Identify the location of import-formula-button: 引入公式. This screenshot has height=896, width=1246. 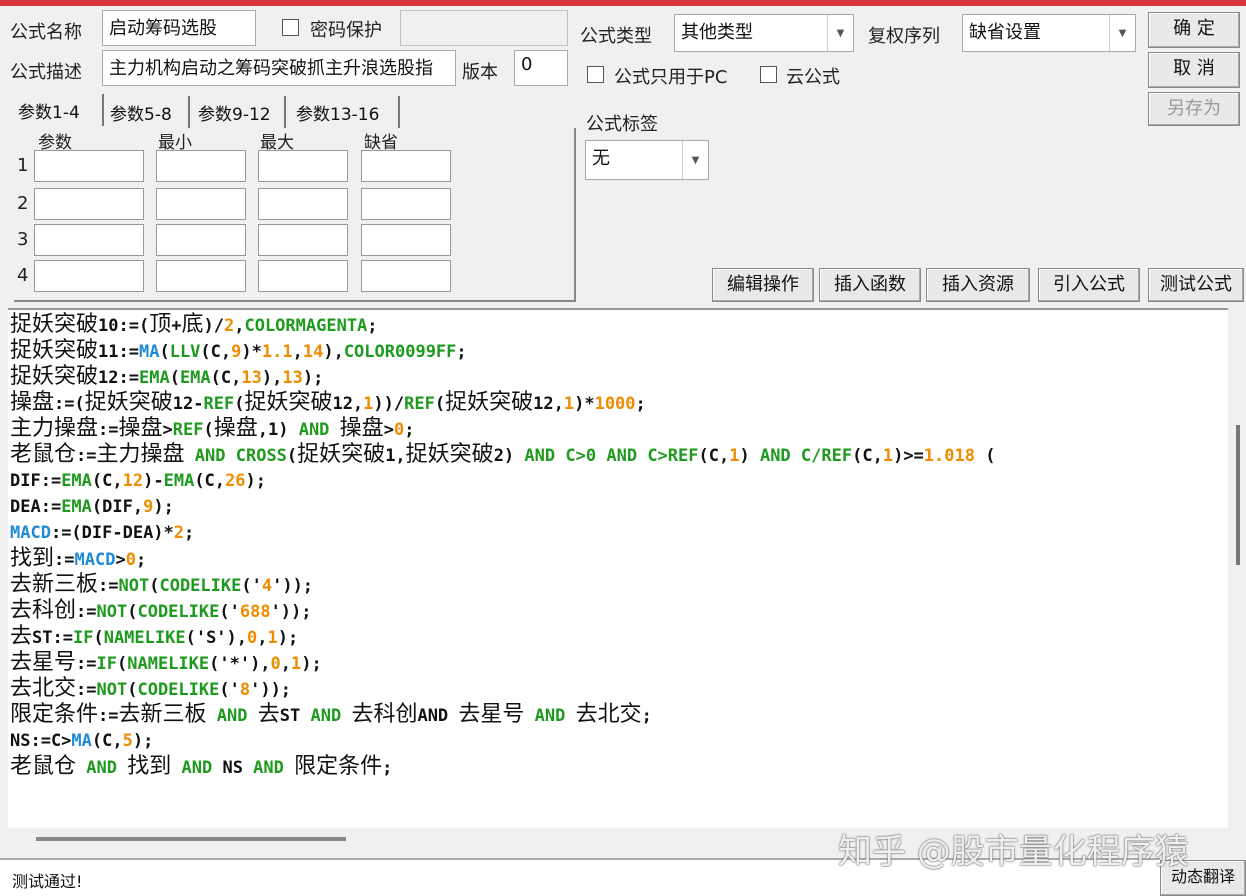
(1089, 285).